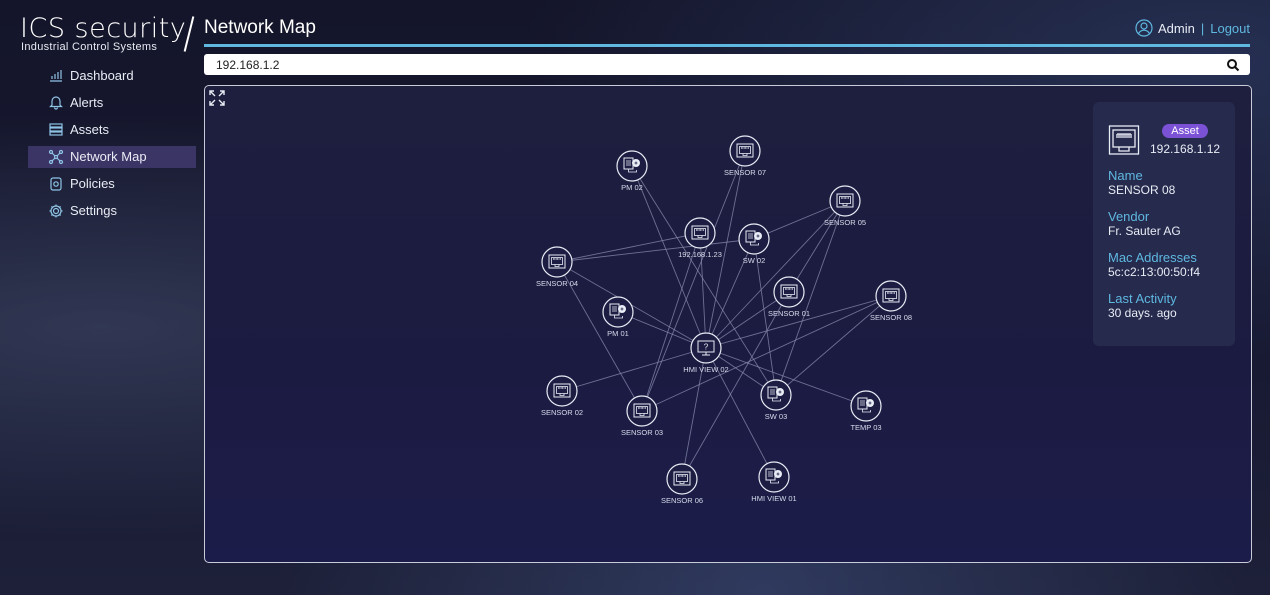  I want to click on node-label: SW 02, so click(754, 260).